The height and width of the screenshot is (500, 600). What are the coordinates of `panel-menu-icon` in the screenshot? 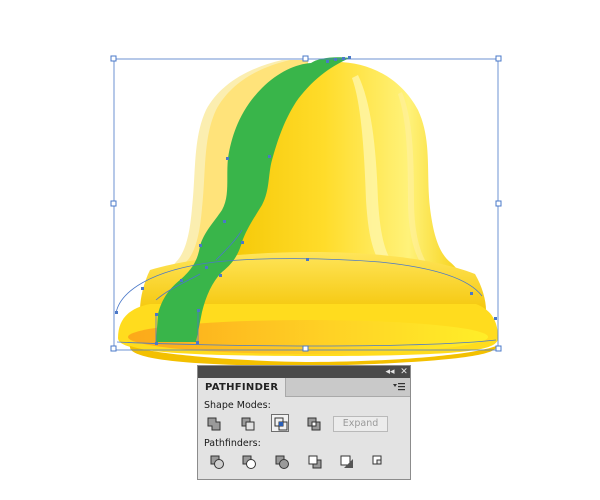 It's located at (399, 387).